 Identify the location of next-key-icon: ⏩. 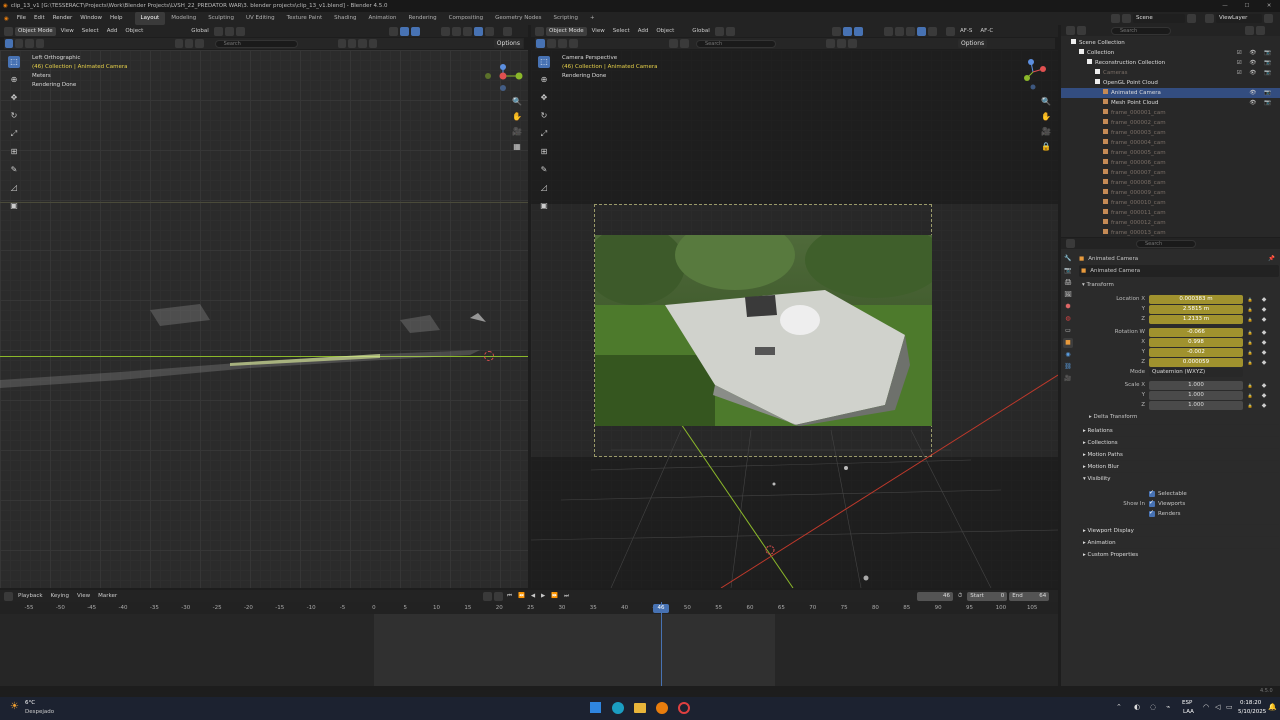
(554, 596).